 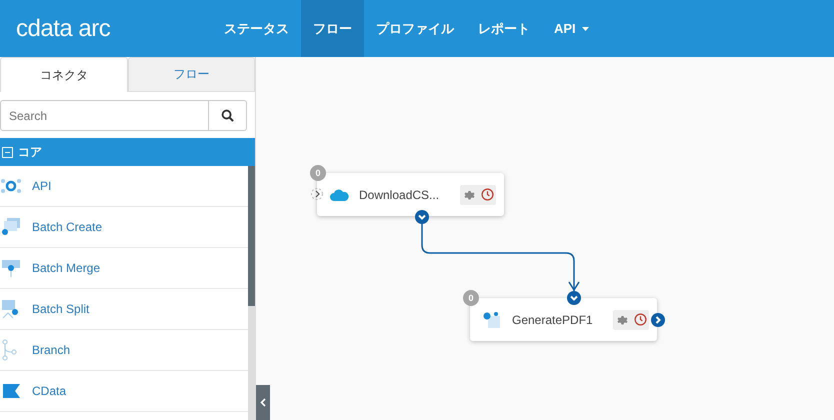 I want to click on search-field: Search, so click(x=104, y=115).